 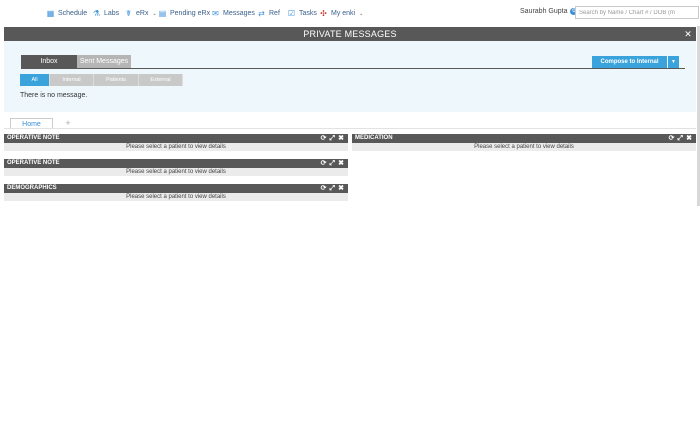 What do you see at coordinates (374, 138) in the screenshot?
I see `widget-title: MEDICATION` at bounding box center [374, 138].